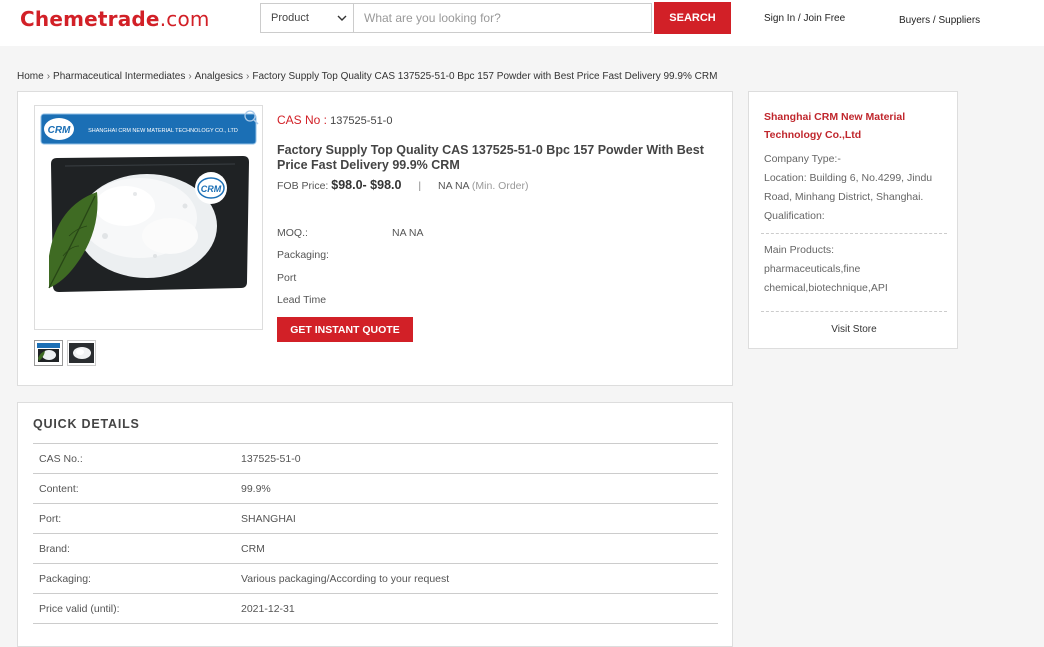 This screenshot has height=647, width=1044. I want to click on lead-time-label: Lead Time, so click(302, 300).